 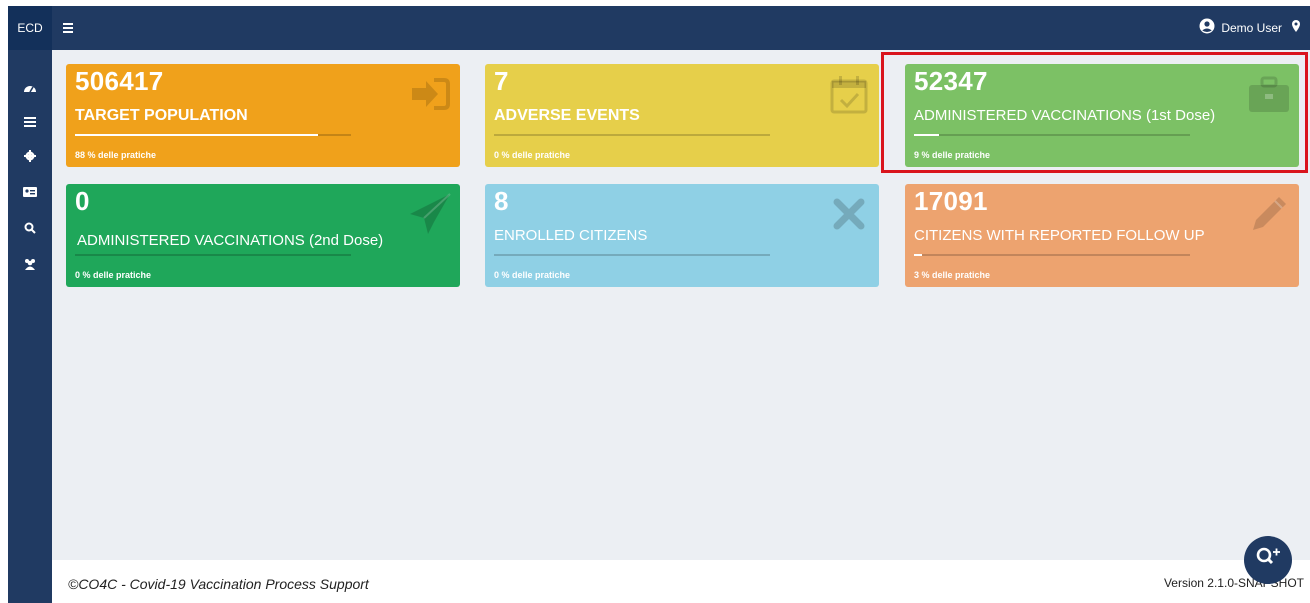 What do you see at coordinates (501, 81) in the screenshot?
I see `stat-value: 7` at bounding box center [501, 81].